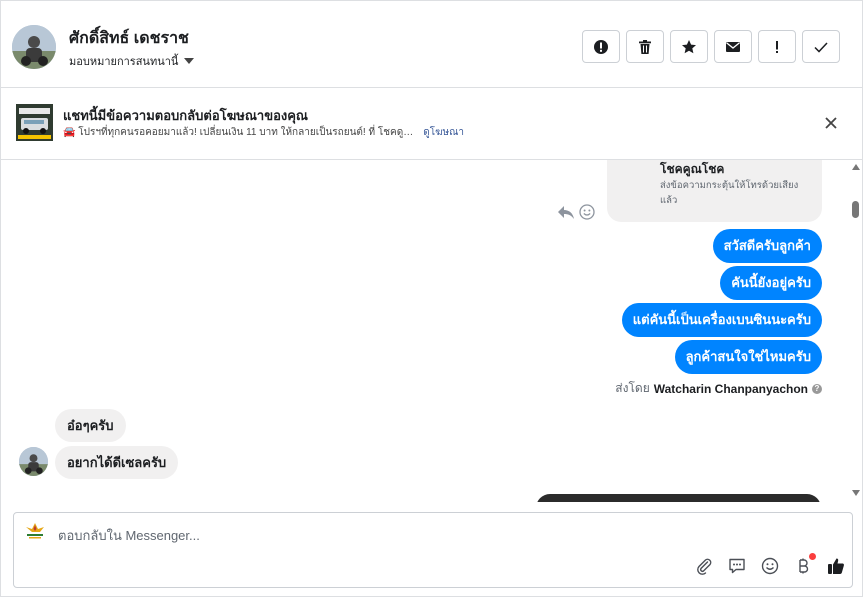 The height and width of the screenshot is (597, 863). Describe the element at coordinates (124, 62) in the screenshot. I see `assign-label: มอบหมายการสนทนานี้` at that location.